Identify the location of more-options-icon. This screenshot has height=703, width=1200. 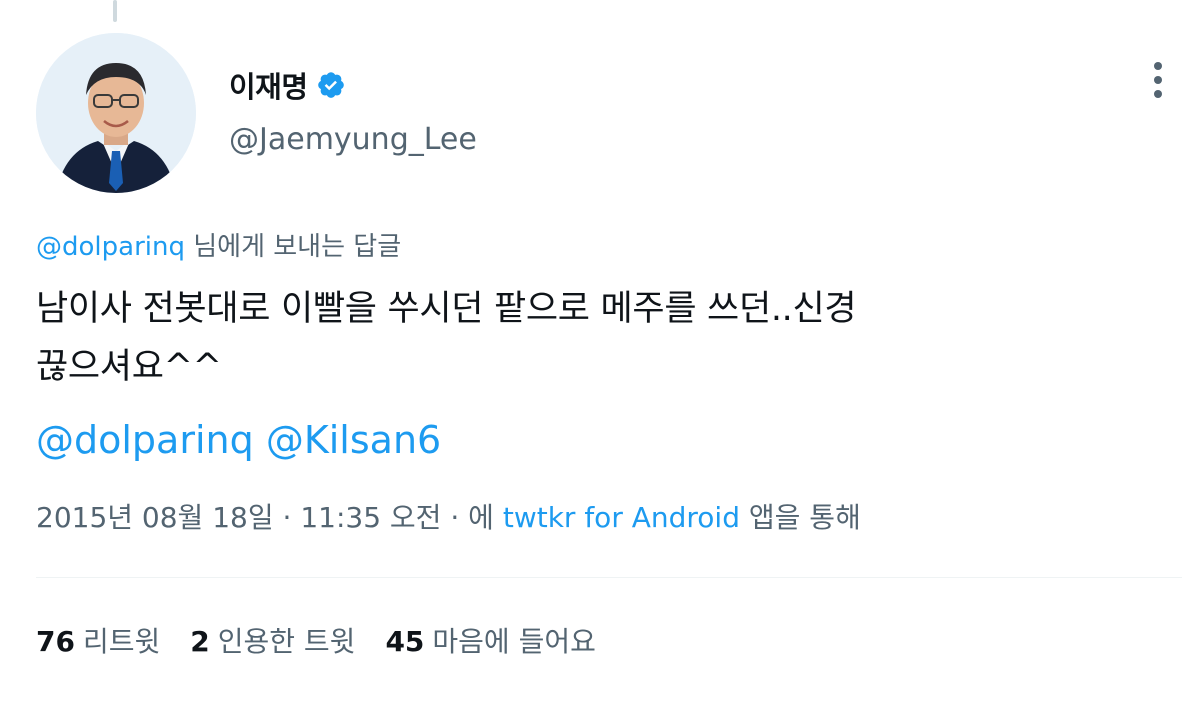
(1158, 80).